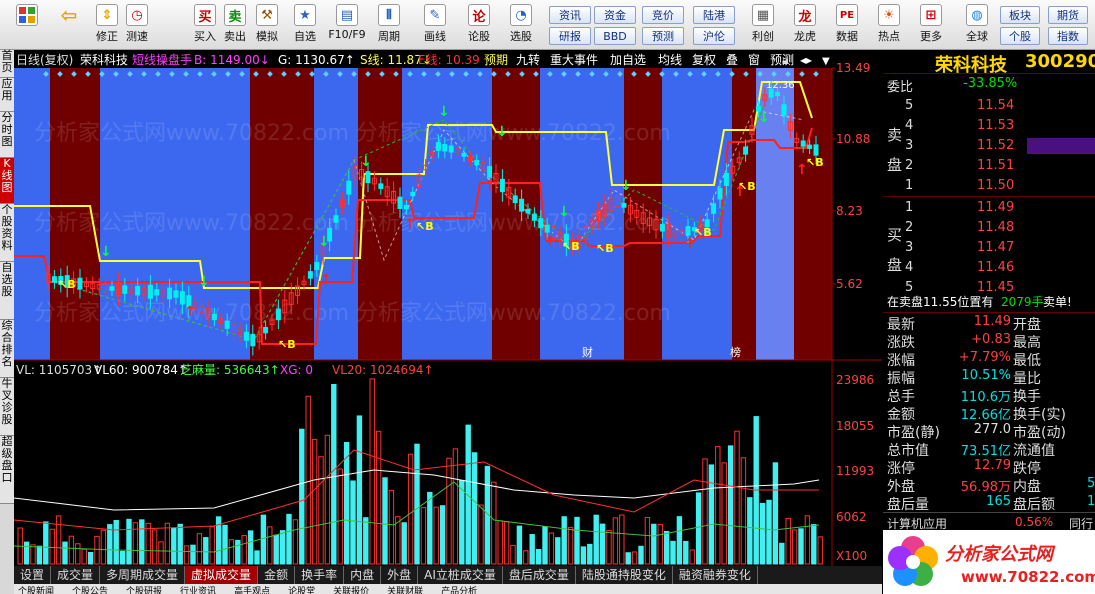 This screenshot has width=1095, height=594. Describe the element at coordinates (690, 244) in the screenshot. I see `red-up-arrow-icon: ↑` at that location.